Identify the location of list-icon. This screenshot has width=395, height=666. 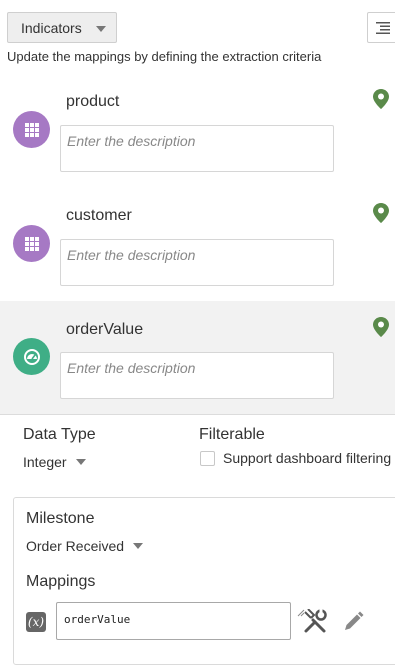
(383, 27).